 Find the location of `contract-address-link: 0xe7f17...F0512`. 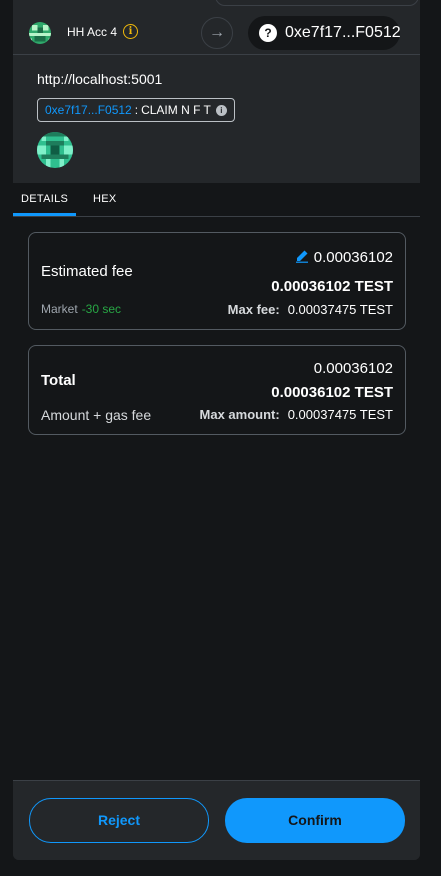

contract-address-link: 0xe7f17...F0512 is located at coordinates (88, 110).